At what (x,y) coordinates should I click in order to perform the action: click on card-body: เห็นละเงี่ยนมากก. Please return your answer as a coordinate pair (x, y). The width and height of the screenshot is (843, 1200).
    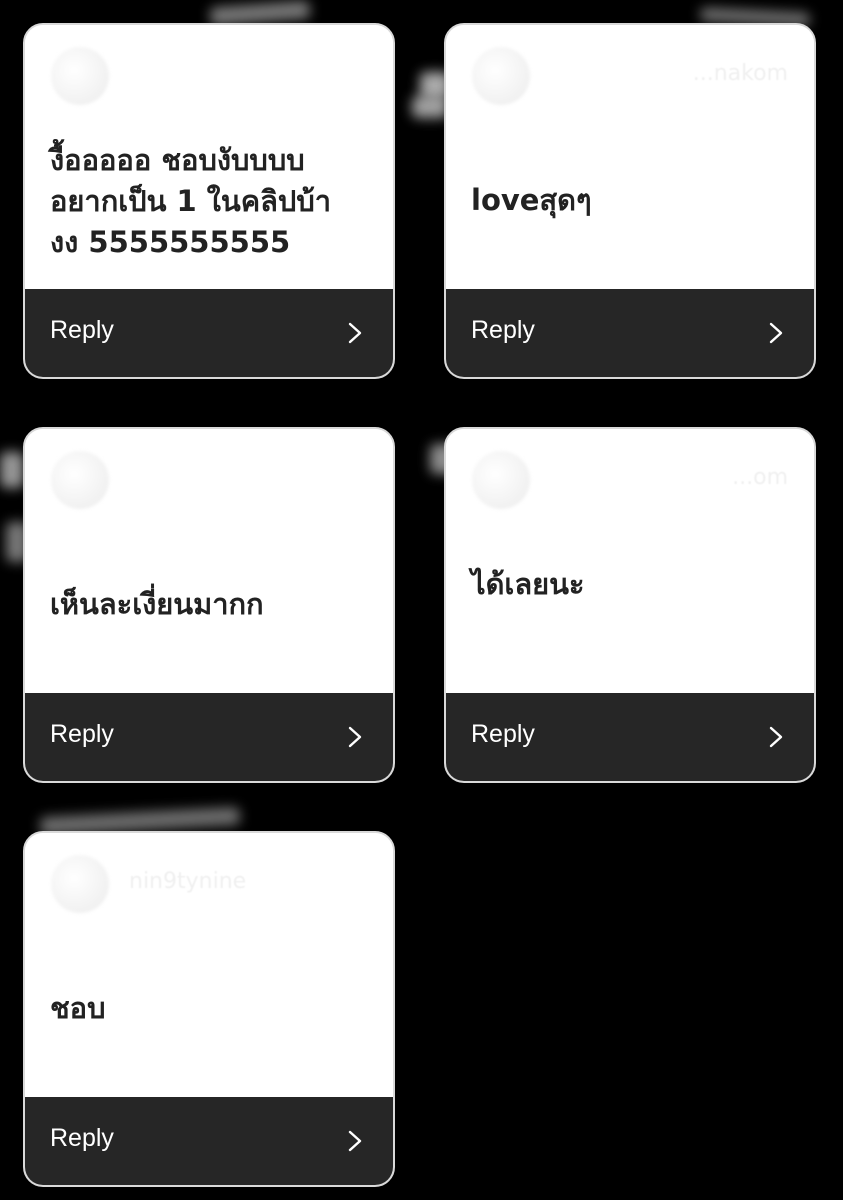
    Looking at the image, I should click on (209, 563).